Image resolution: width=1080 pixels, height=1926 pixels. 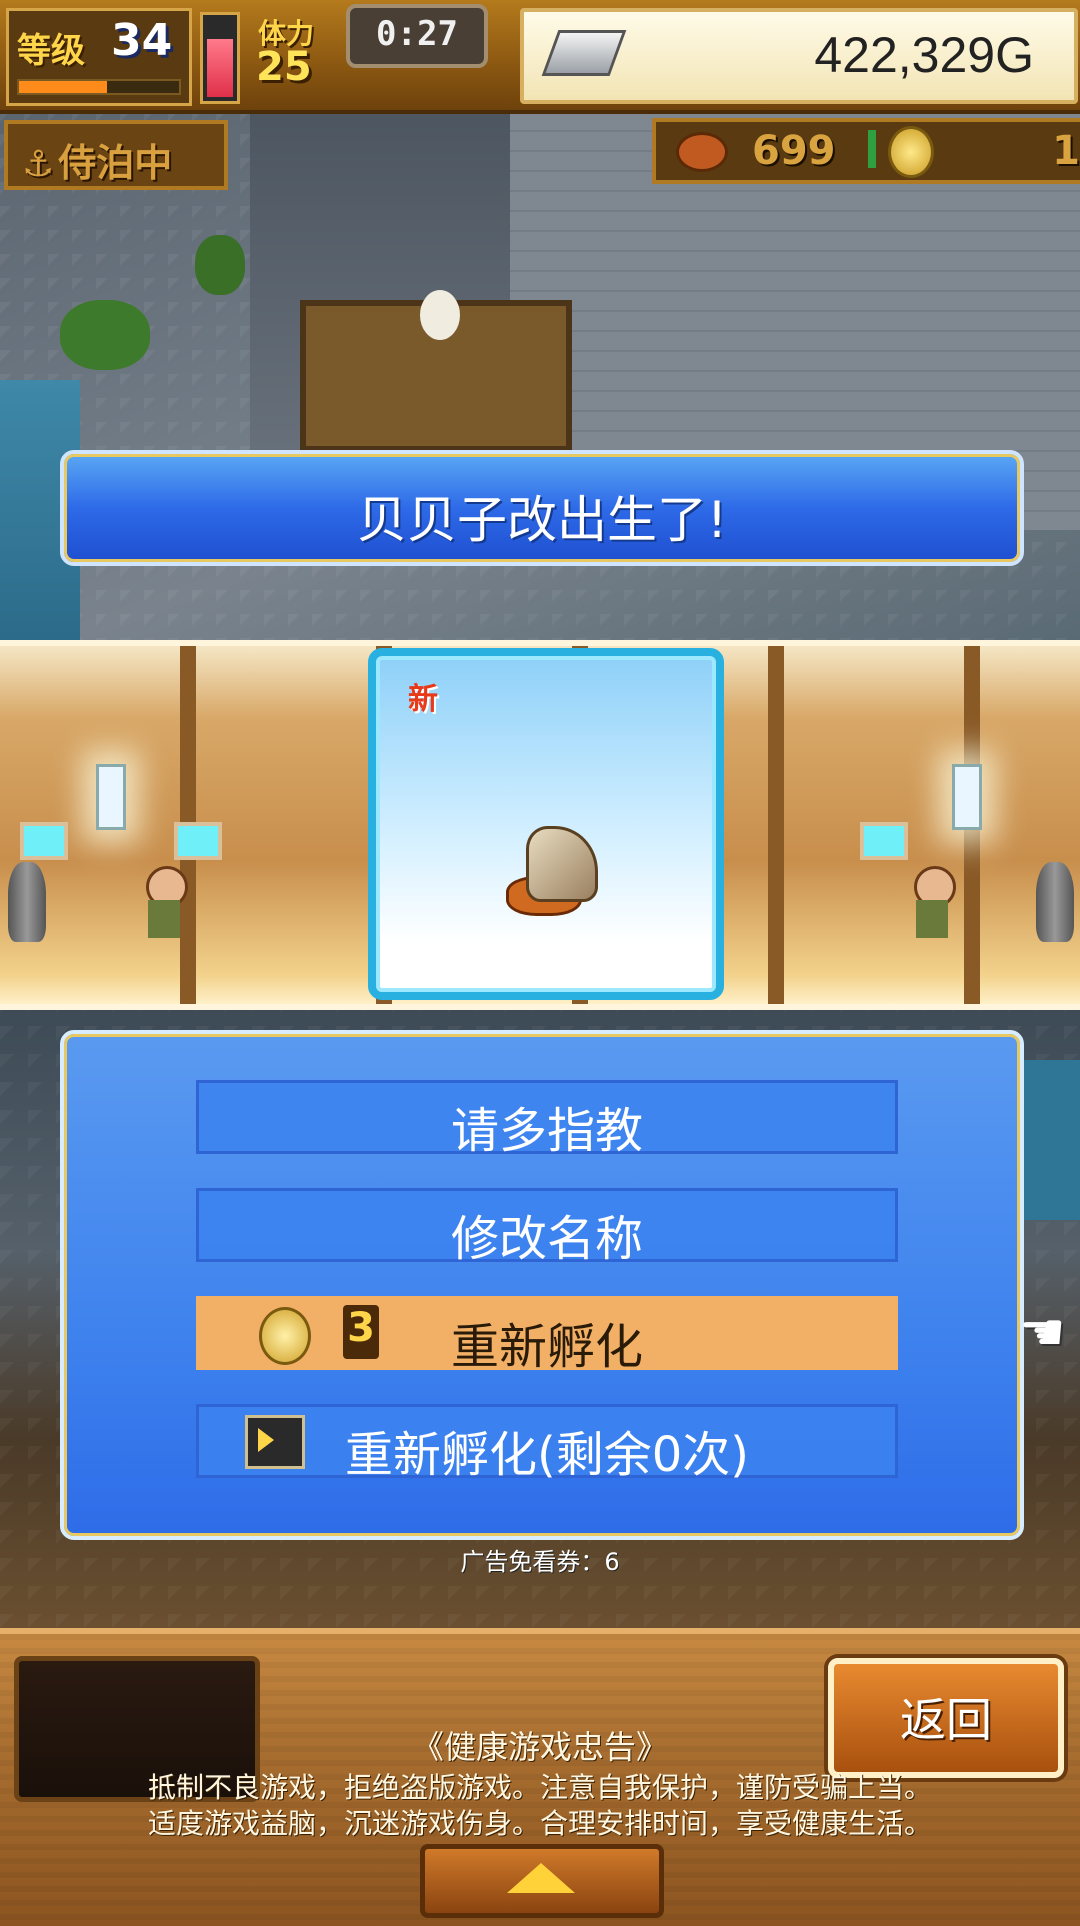 I want to click on exp-bar-fill, so click(x=63, y=87).